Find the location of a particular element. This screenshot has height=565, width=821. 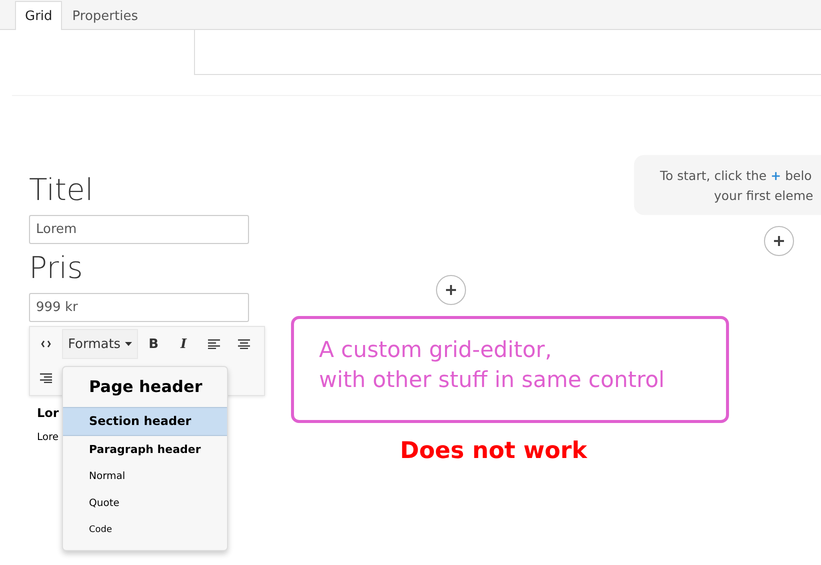

menu-item: Code is located at coordinates (145, 530).